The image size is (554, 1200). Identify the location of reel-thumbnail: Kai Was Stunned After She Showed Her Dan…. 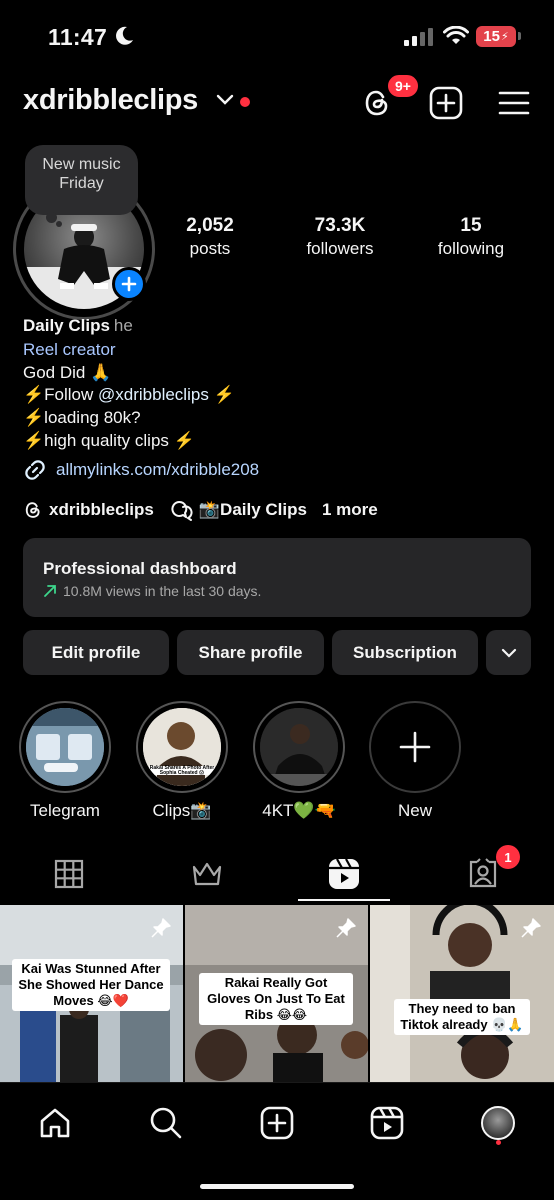
(91, 993).